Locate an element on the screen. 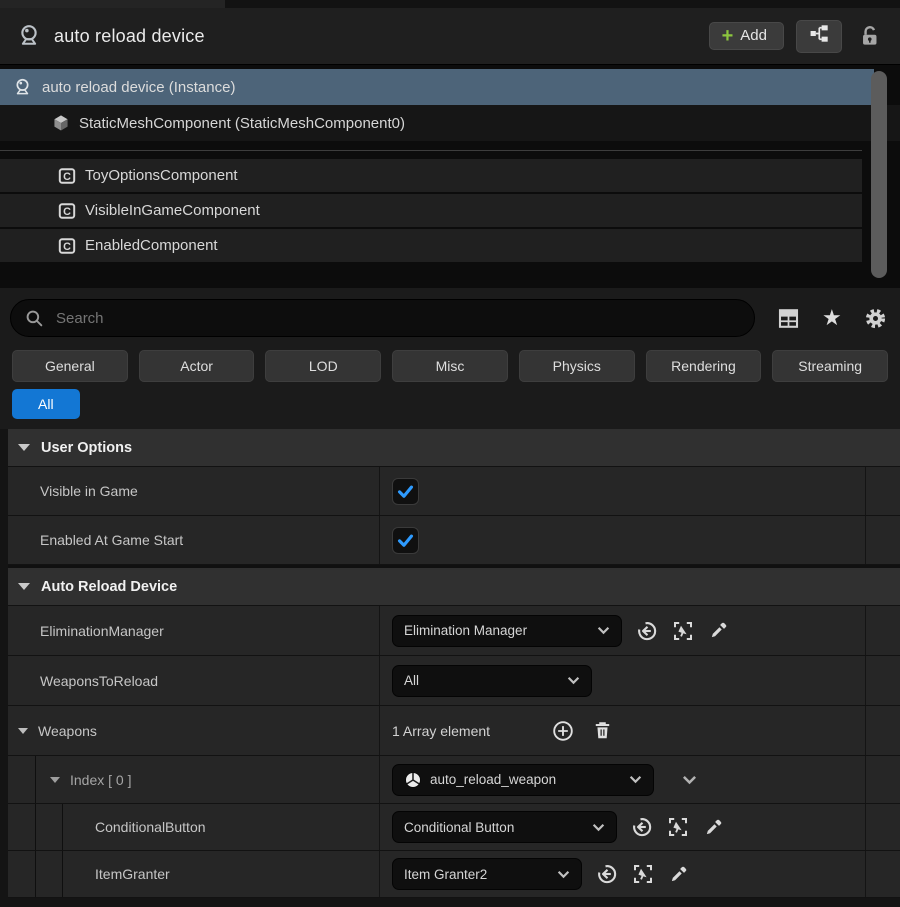 This screenshot has height=907, width=900. row-conditional-button: ConditionalButton Conditional Button is located at coordinates (454, 827).